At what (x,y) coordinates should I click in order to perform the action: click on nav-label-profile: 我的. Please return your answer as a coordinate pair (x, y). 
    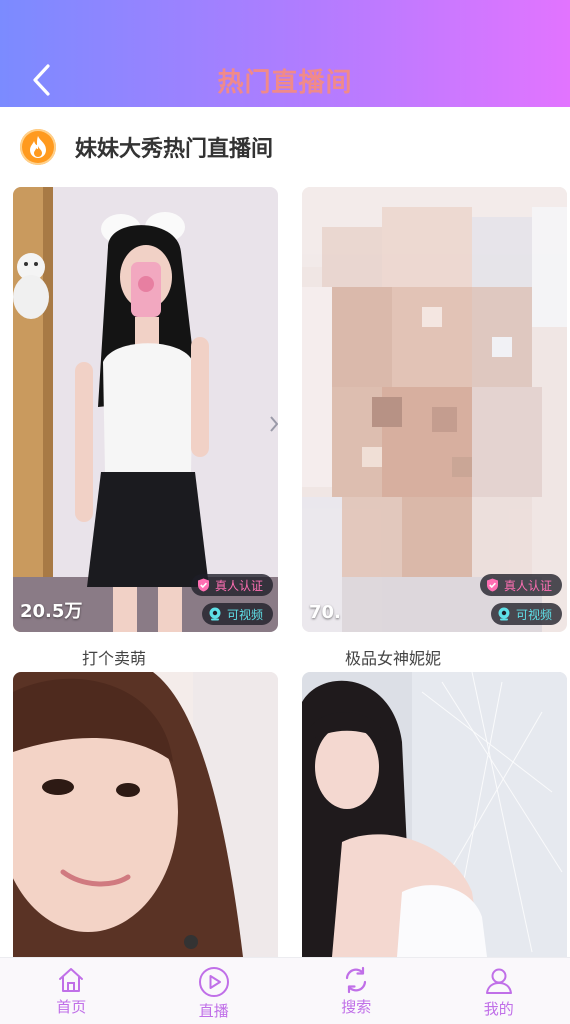
    Looking at the image, I should click on (498, 1009).